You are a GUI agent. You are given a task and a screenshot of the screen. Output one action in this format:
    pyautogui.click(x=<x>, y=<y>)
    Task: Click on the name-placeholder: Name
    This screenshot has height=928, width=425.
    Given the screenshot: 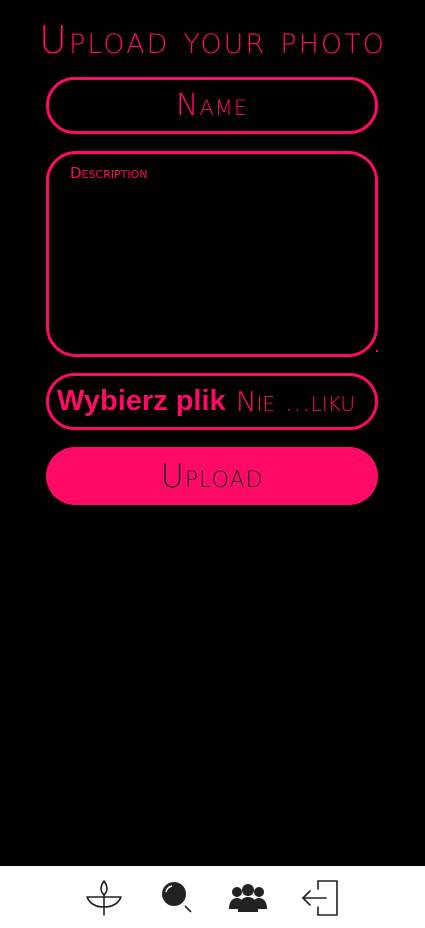 What is the action you would take?
    pyautogui.click(x=212, y=105)
    